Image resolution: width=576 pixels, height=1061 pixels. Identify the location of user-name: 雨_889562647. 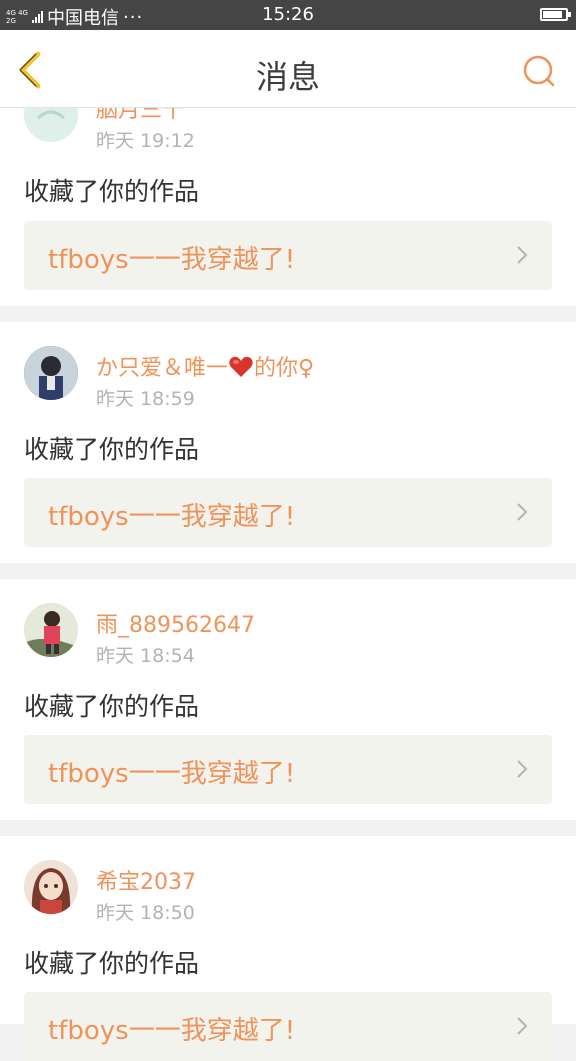
(175, 623).